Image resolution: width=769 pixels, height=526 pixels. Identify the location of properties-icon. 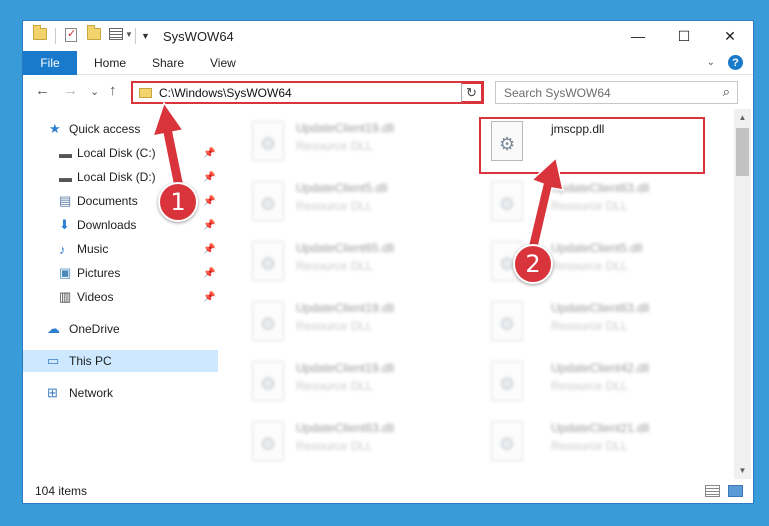
(71, 34).